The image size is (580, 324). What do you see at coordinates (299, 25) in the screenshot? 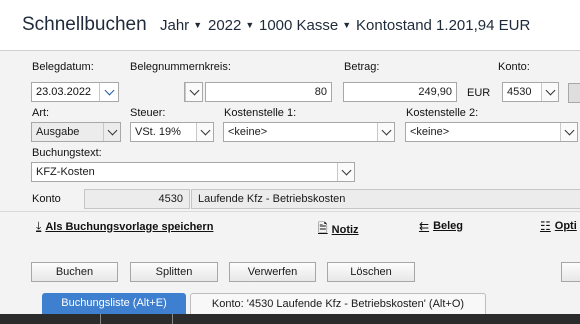
I see `account-label: 1000 Kasse` at bounding box center [299, 25].